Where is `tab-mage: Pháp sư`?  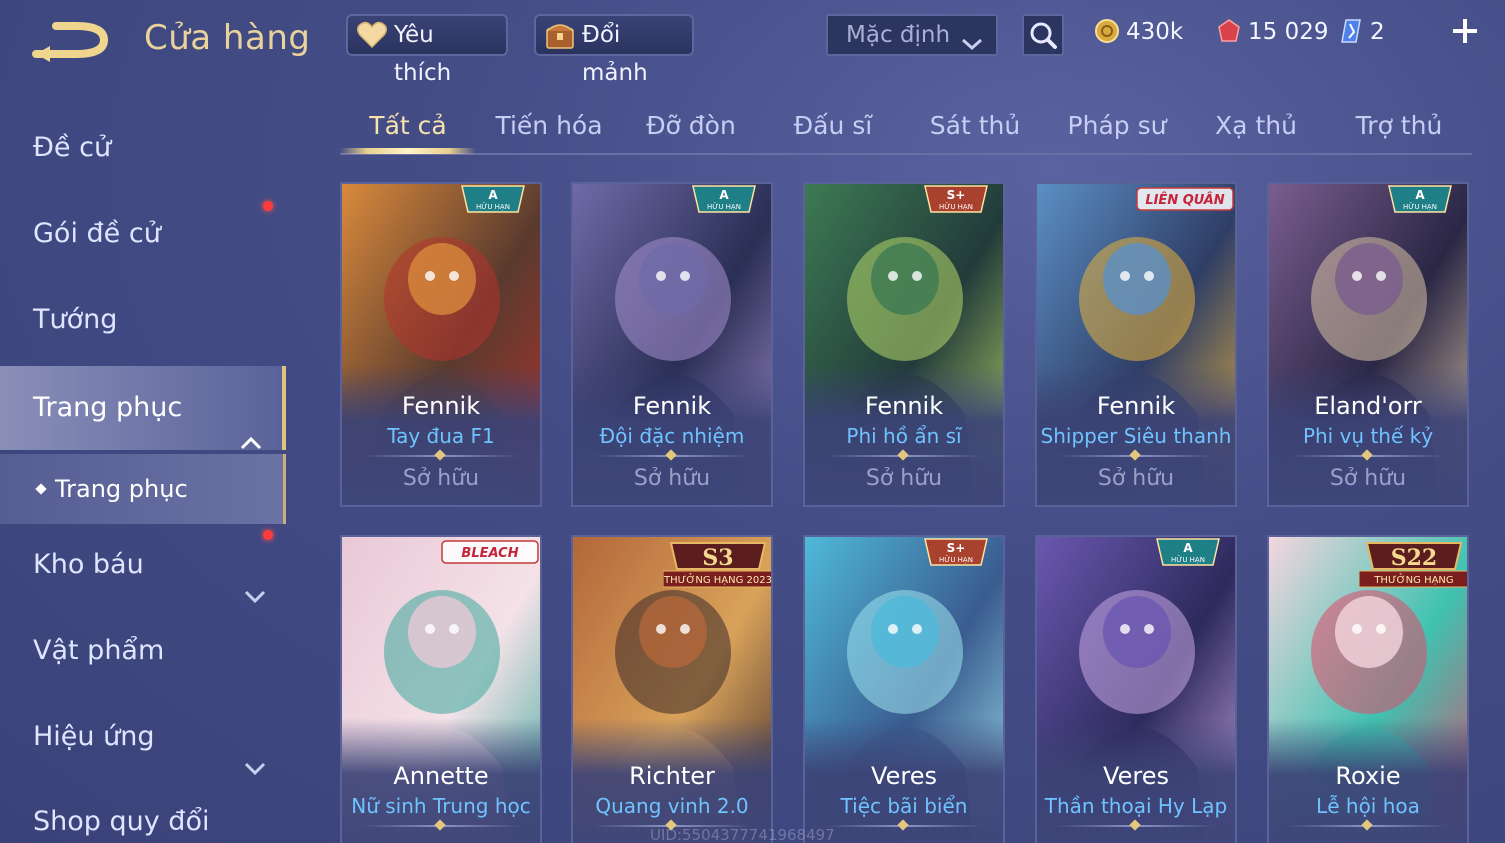
tab-mage: Pháp sư is located at coordinates (1117, 130).